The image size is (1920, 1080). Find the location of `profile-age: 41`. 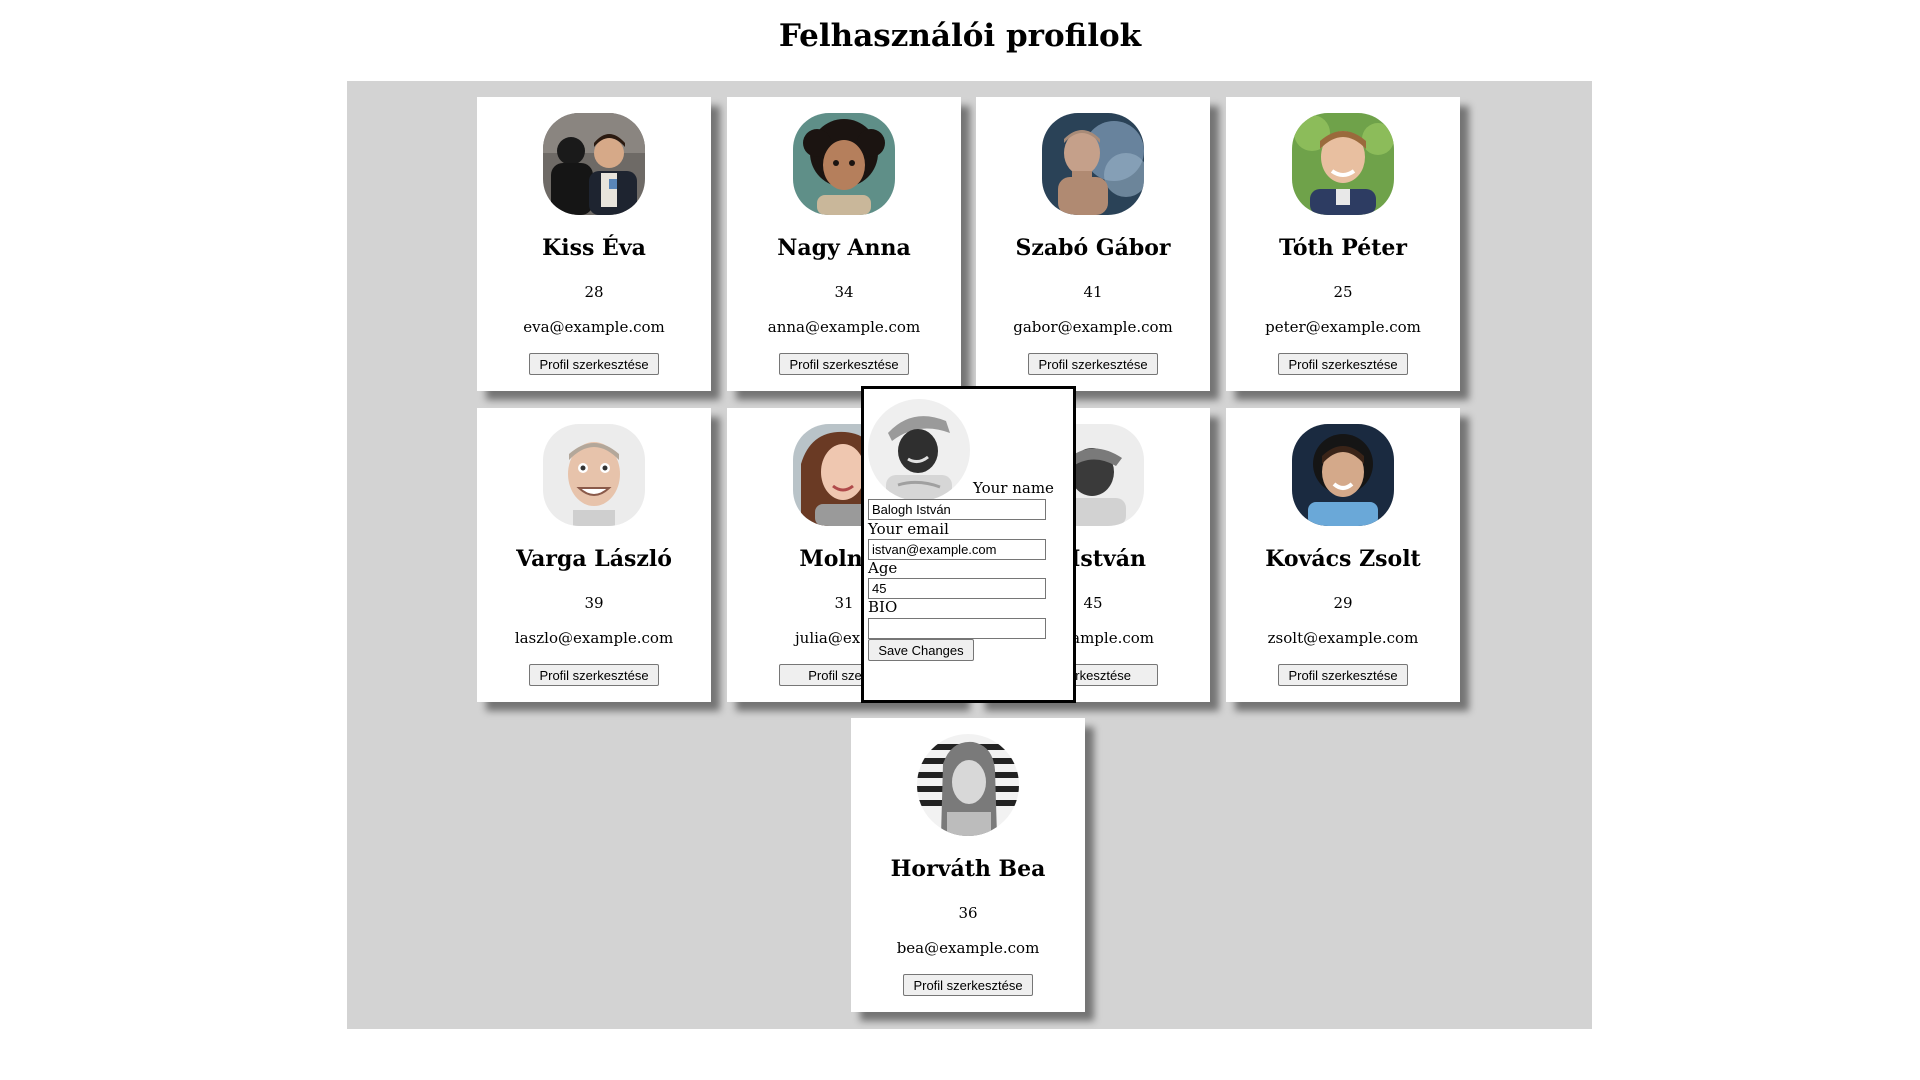

profile-age: 41 is located at coordinates (1093, 292).